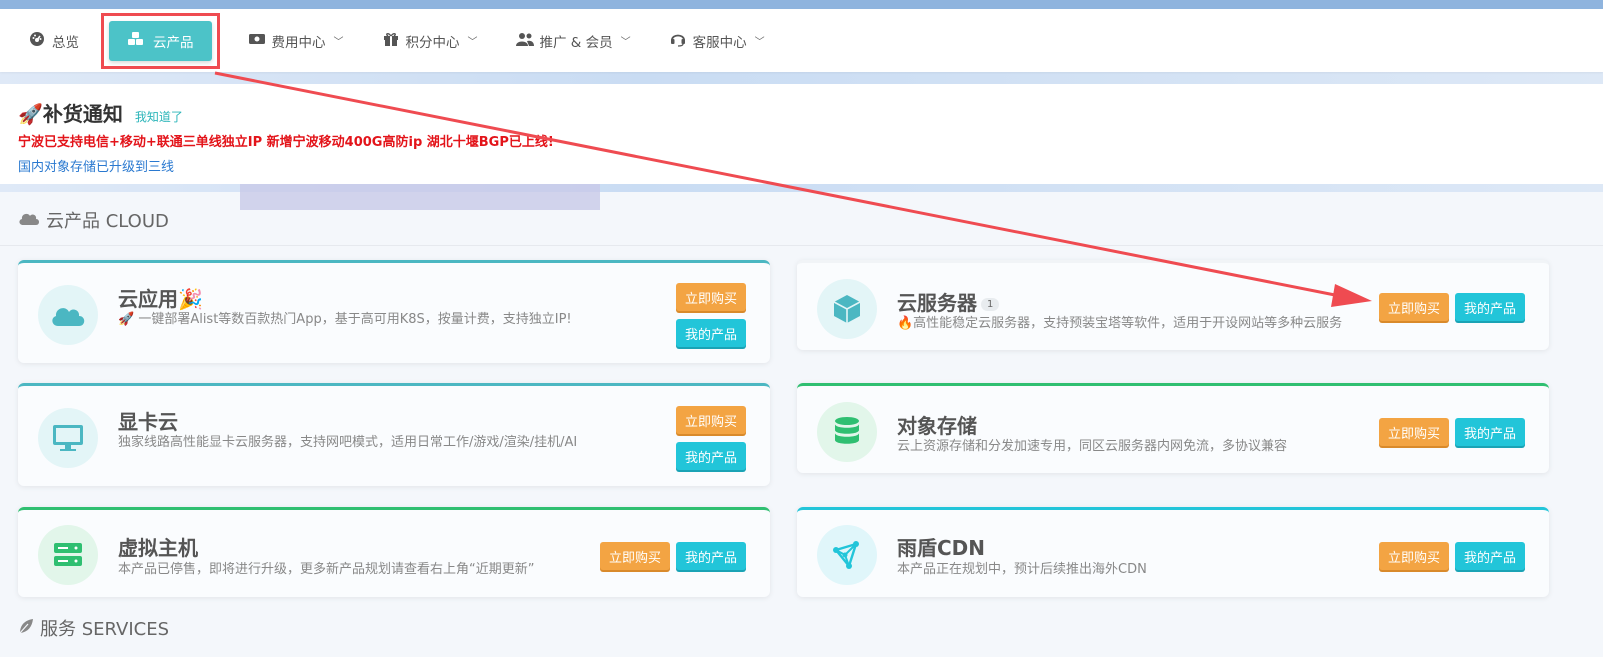 Image resolution: width=1603 pixels, height=657 pixels. I want to click on nav-item-label: 积分中心, so click(432, 42).